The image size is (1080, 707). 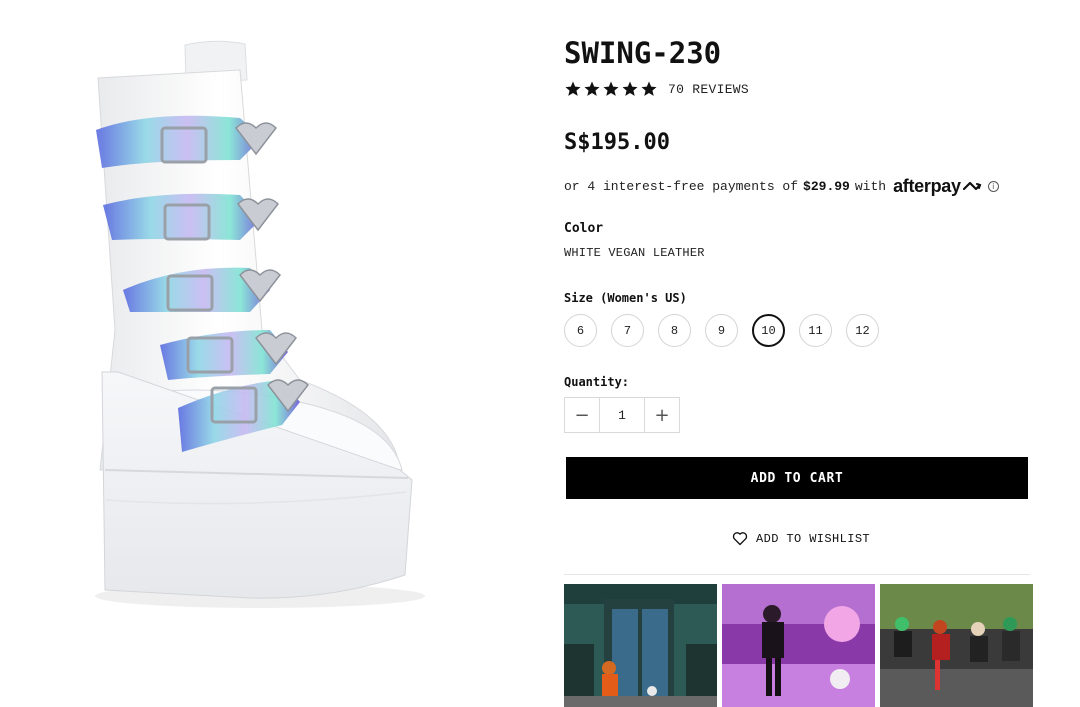 I want to click on size-label: Size (Women's US), so click(x=625, y=298).